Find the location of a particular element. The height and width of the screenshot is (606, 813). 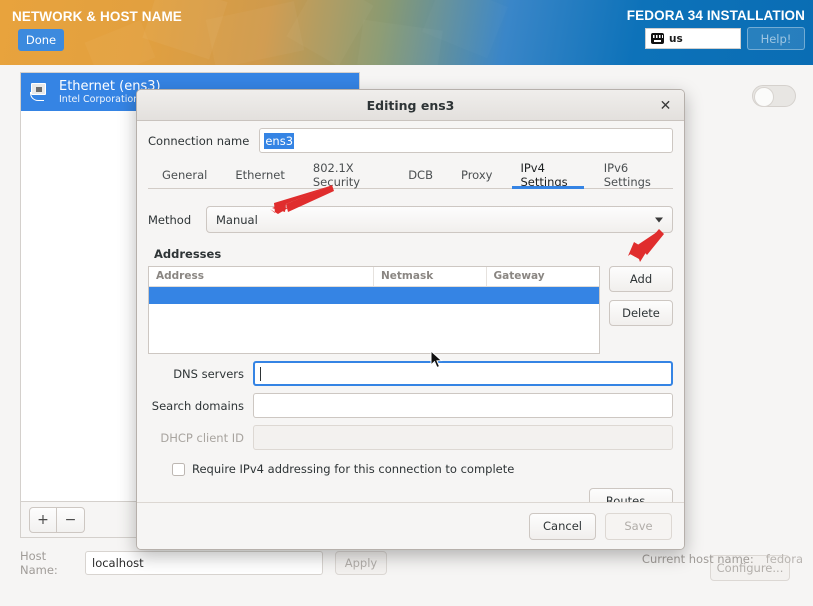

method-combo: Manual is located at coordinates (439, 219).